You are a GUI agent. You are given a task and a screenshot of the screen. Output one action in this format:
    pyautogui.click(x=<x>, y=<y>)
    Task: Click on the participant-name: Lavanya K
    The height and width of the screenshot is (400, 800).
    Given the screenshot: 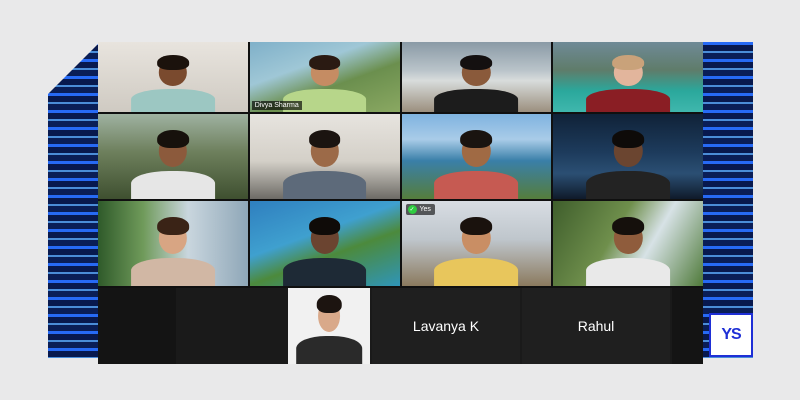 What is the action you would take?
    pyautogui.click(x=446, y=326)
    